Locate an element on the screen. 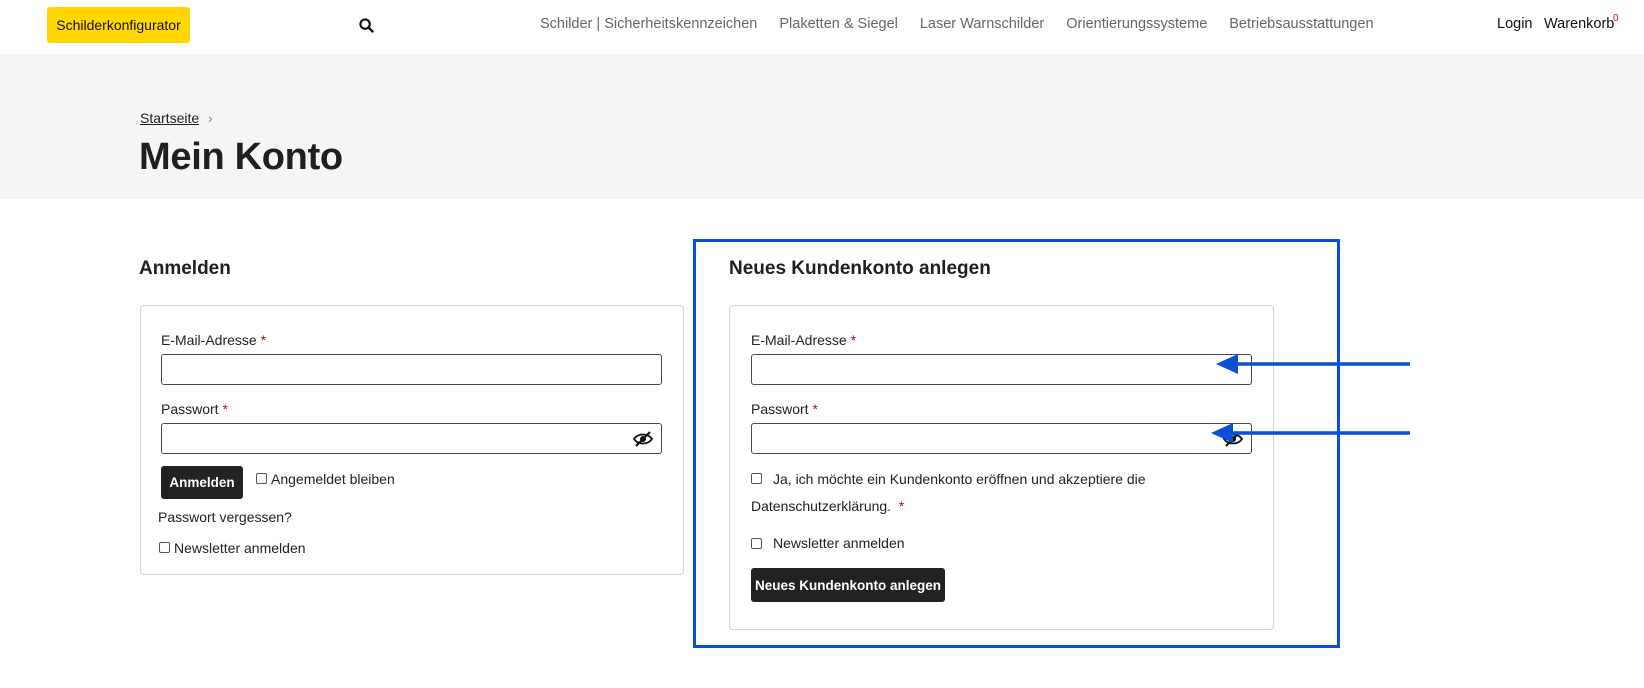 The height and width of the screenshot is (688, 1644). search-button is located at coordinates (366, 25).